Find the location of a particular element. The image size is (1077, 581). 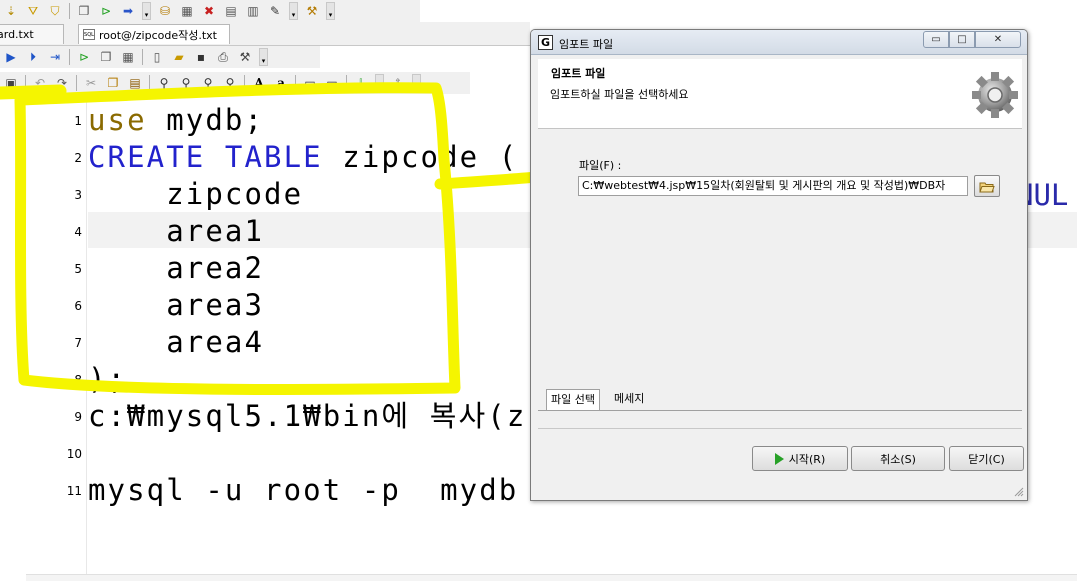

line-number: 7 is located at coordinates (78, 343).